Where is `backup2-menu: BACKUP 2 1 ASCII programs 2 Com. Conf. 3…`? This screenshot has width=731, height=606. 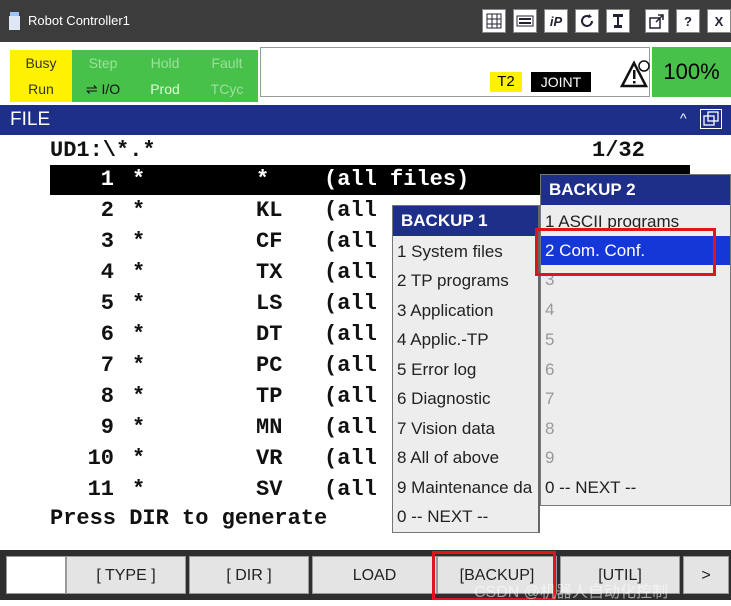
backup2-menu: BACKUP 2 1 ASCII programs 2 Com. Conf. 3… is located at coordinates (635, 340).